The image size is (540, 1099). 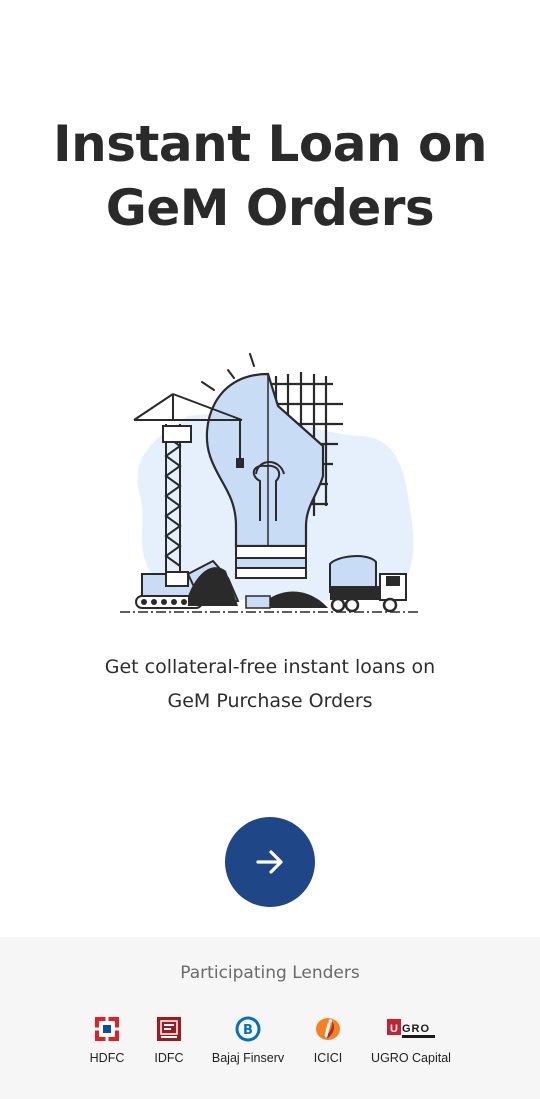 I want to click on idfc-logo, so click(x=169, y=1029).